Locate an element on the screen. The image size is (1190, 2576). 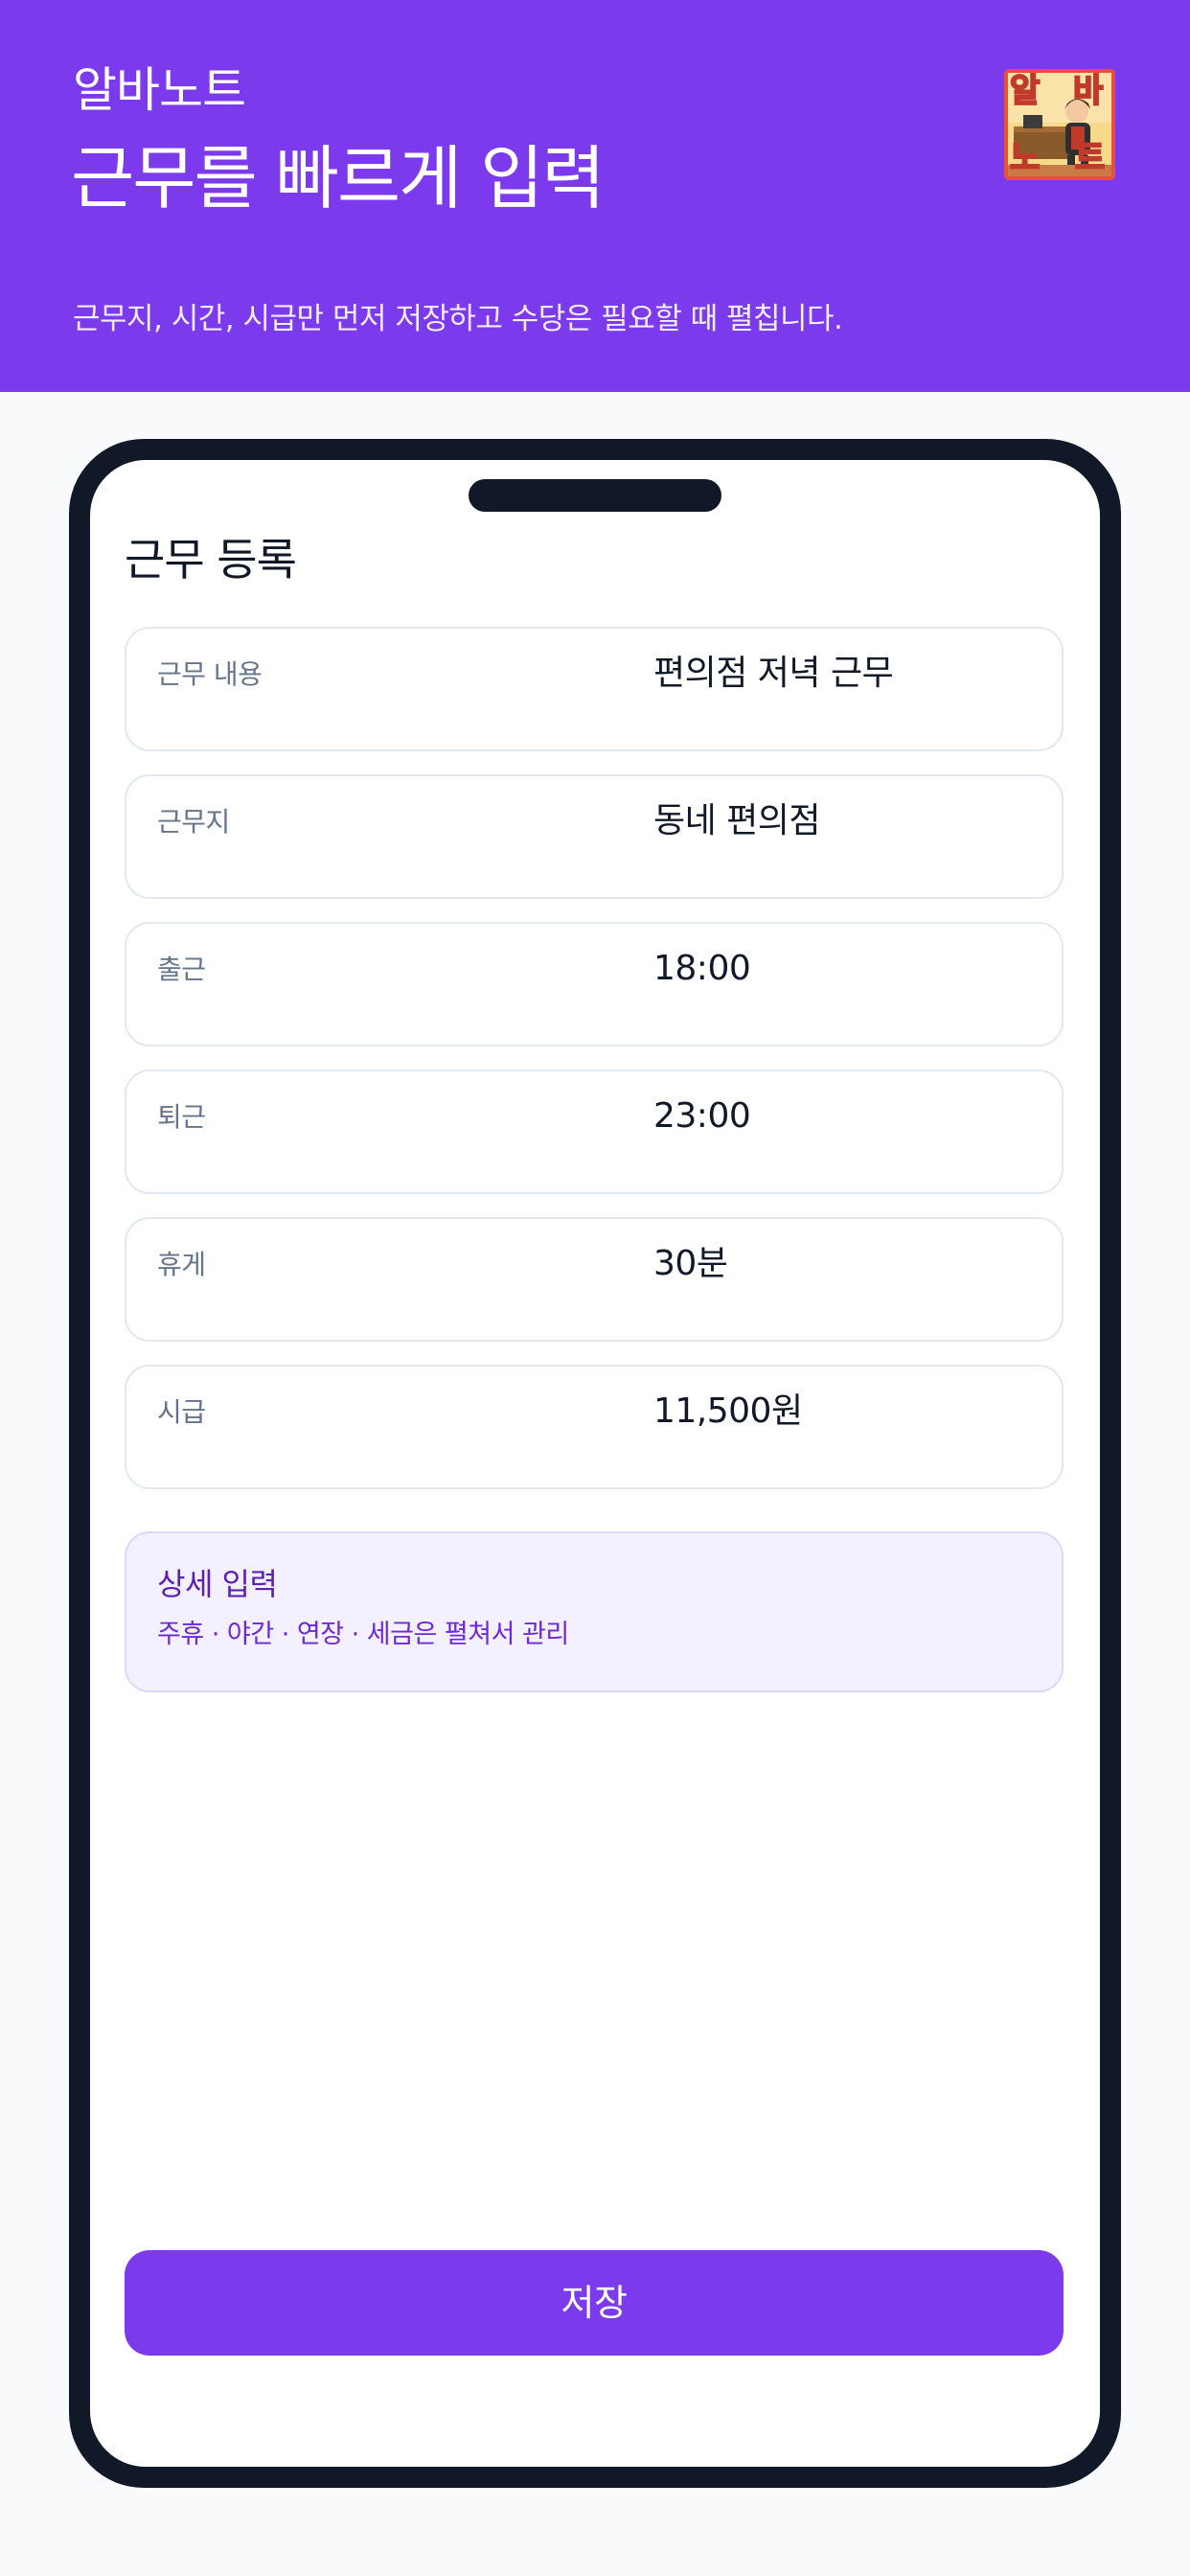
detail-title: 상세 입력 is located at coordinates (218, 1584).